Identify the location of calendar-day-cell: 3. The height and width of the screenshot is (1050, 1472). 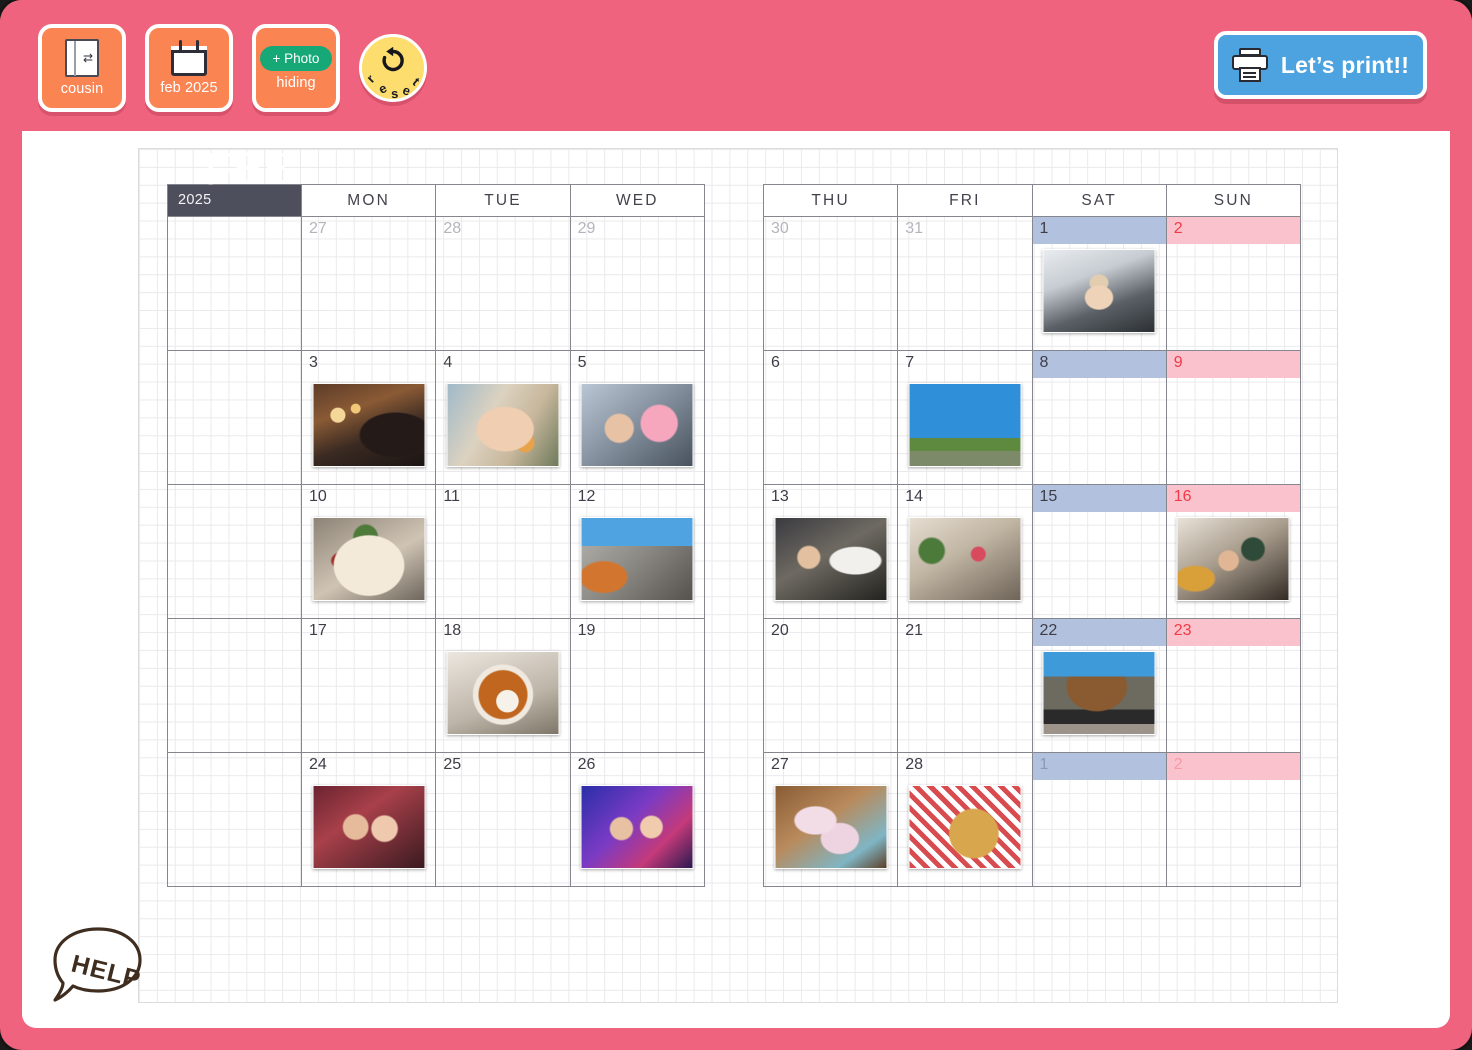
(368, 417).